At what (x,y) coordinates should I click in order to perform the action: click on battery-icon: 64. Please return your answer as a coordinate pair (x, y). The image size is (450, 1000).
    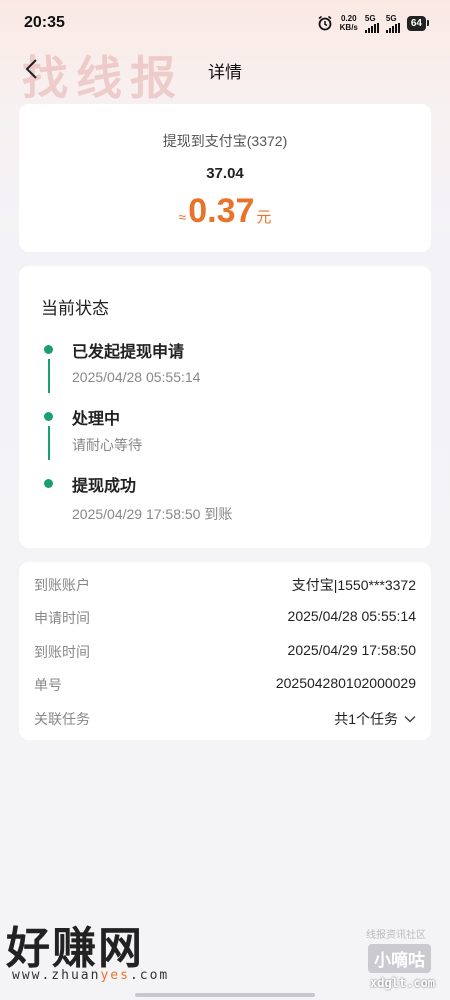
    Looking at the image, I should click on (418, 23).